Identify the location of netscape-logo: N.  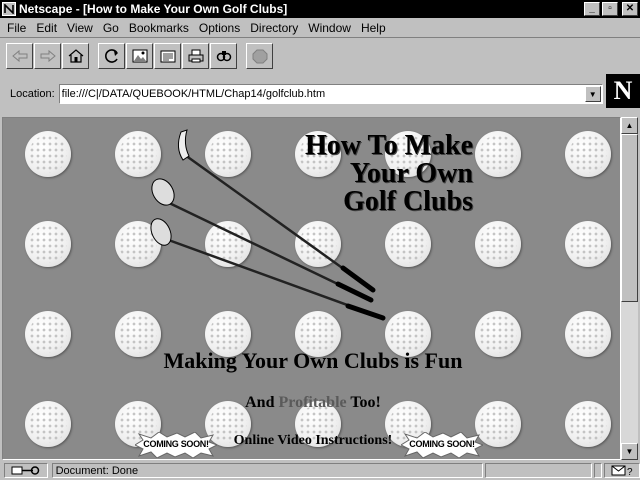
(623, 91).